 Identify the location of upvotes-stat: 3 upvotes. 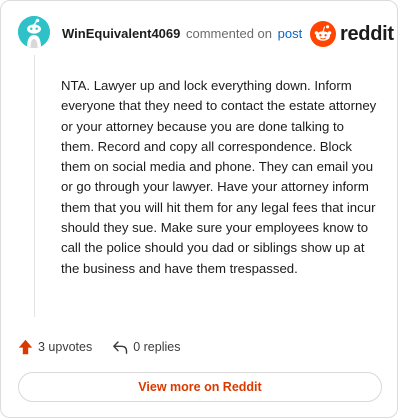
(55, 347).